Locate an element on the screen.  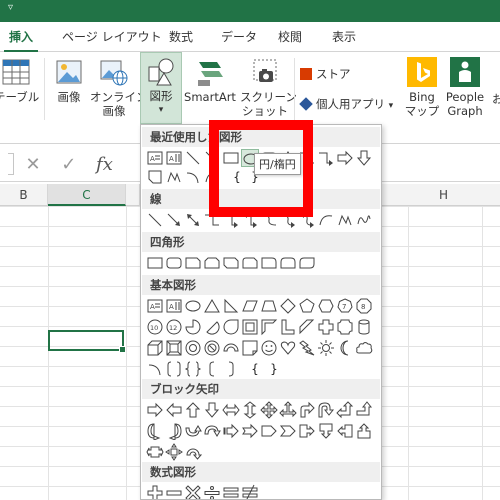
heart-icon is located at coordinates (288, 348).